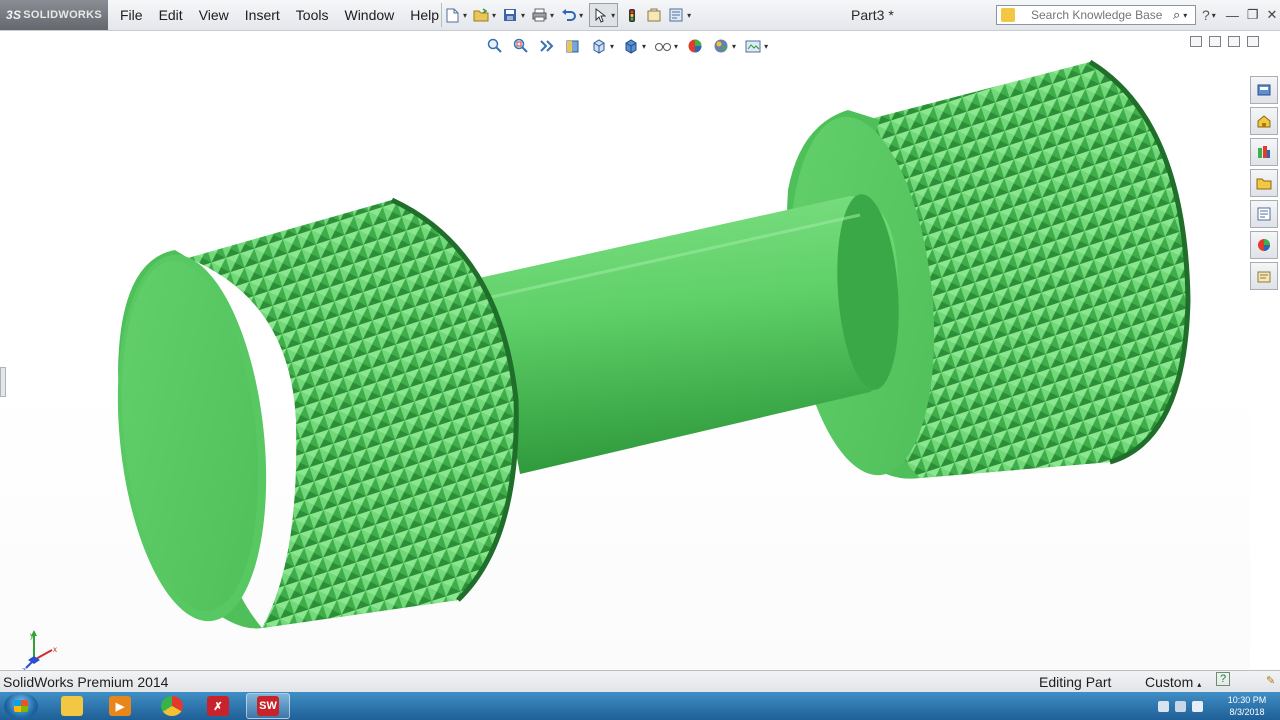 This screenshot has height=720, width=1280. What do you see at coordinates (1253, 15) in the screenshot?
I see `restore-icon: ❐` at bounding box center [1253, 15].